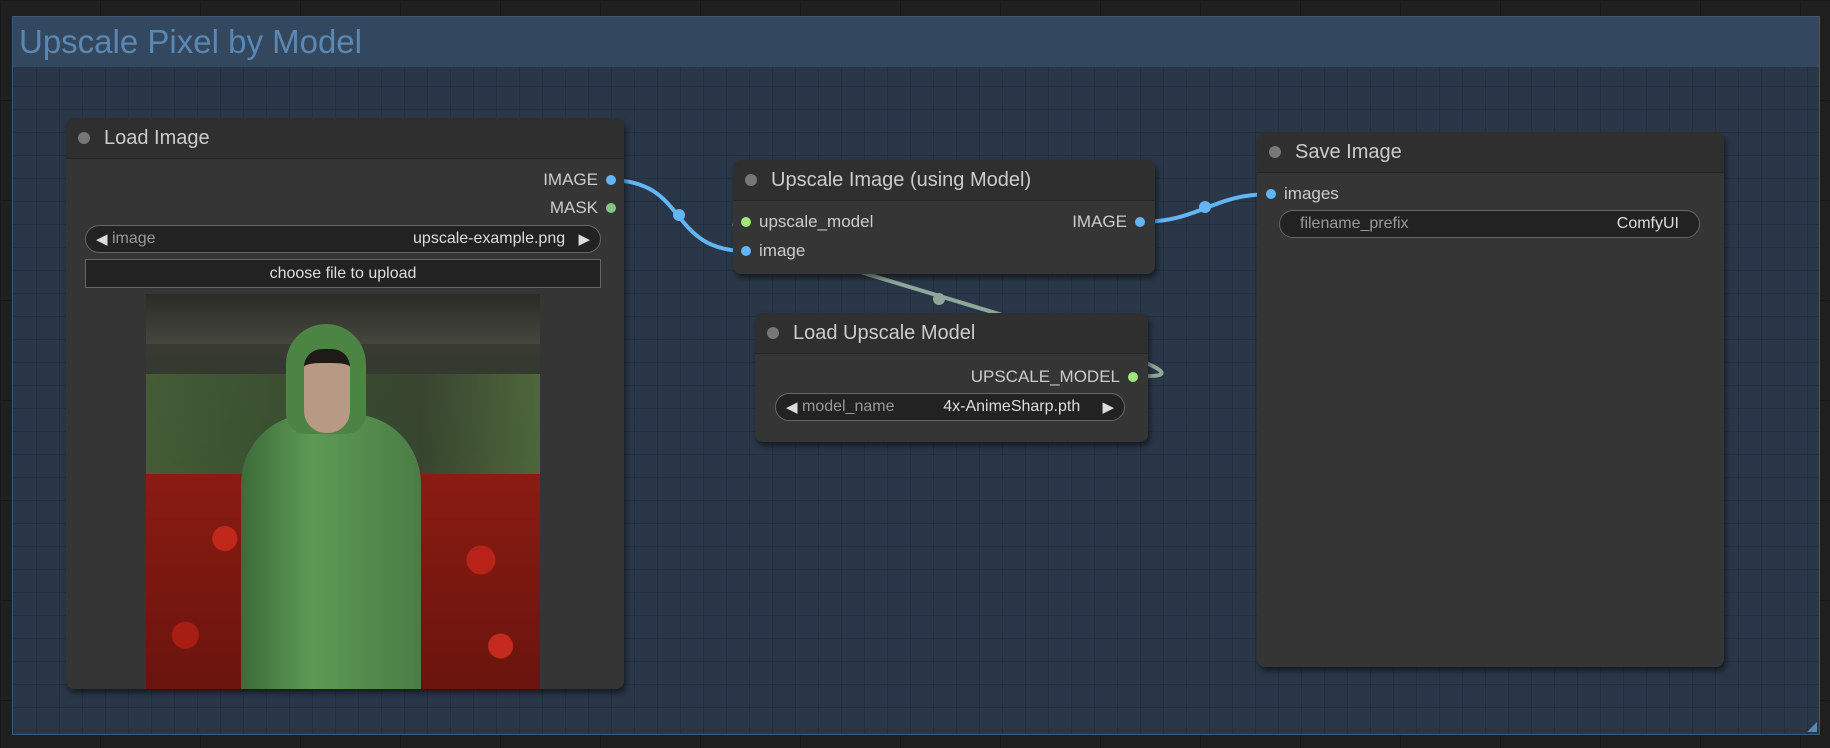 Image resolution: width=1830 pixels, height=748 pixels. Describe the element at coordinates (489, 238) in the screenshot. I see `widget-value: upscale-example.png` at that location.